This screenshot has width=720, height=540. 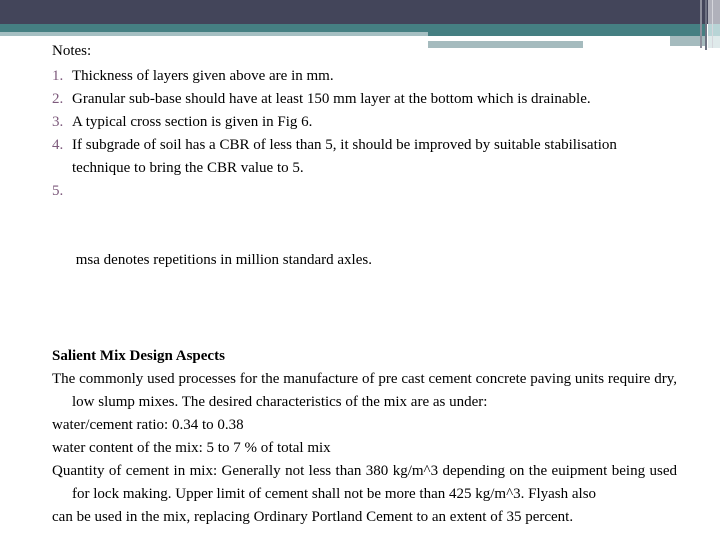 What do you see at coordinates (58, 145) in the screenshot?
I see `note-number: 4.` at bounding box center [58, 145].